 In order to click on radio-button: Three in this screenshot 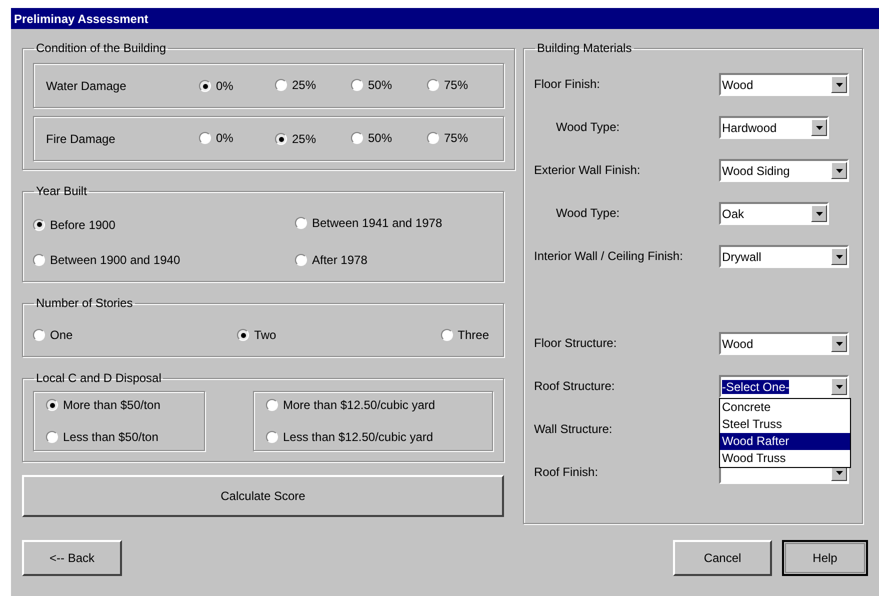, I will do `click(464, 335)`.